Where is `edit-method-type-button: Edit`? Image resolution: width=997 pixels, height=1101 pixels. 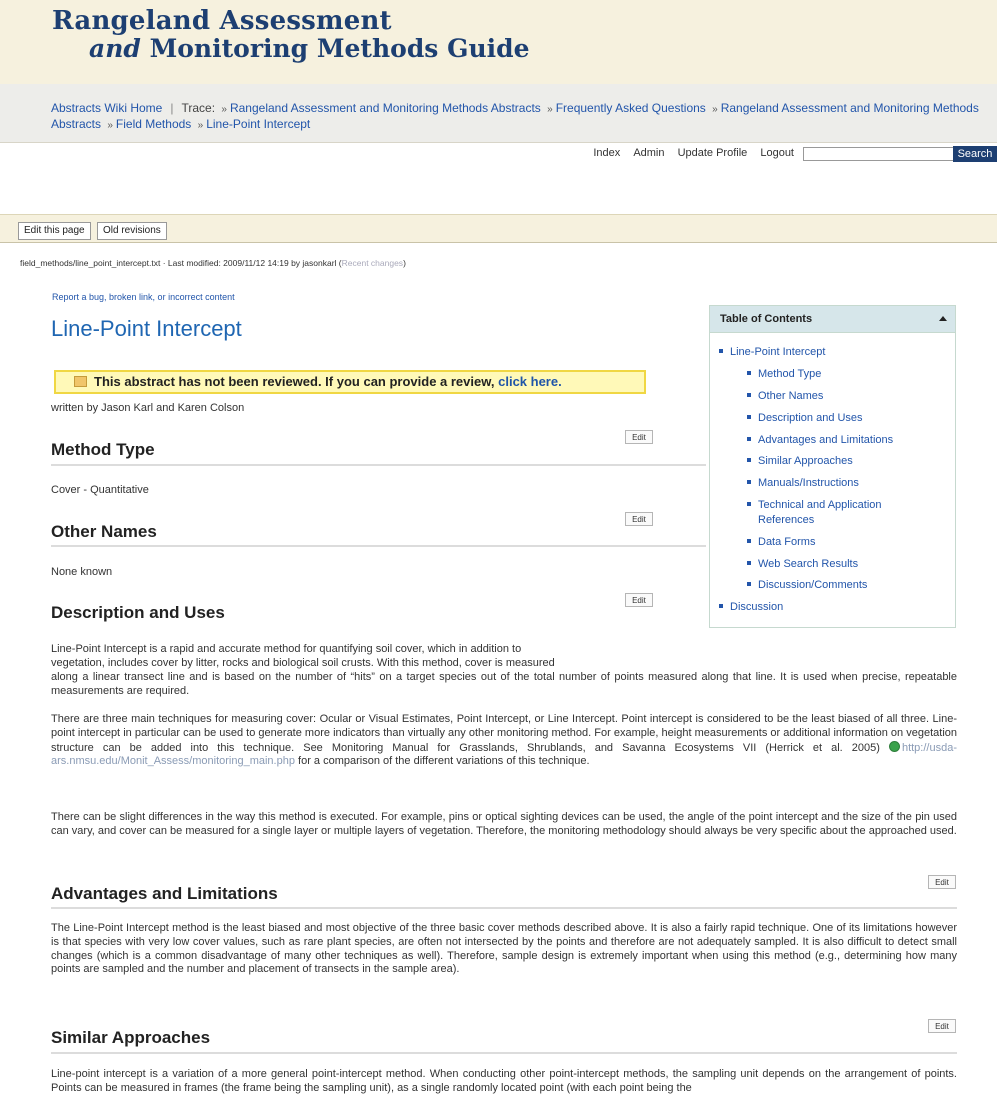 edit-method-type-button: Edit is located at coordinates (639, 437).